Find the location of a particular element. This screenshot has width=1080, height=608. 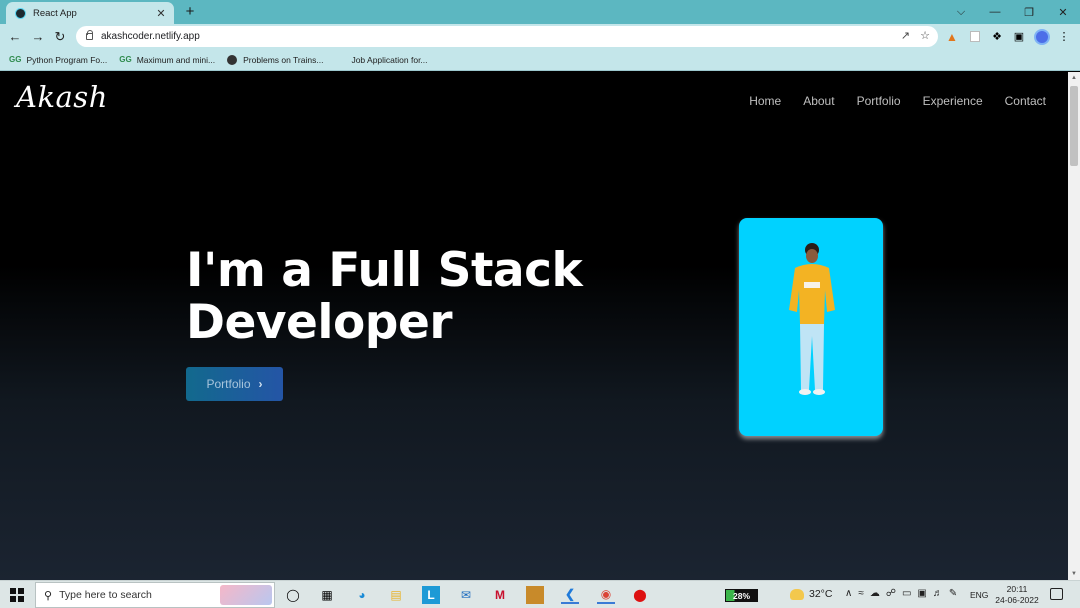

hero-title: I'm a Full Stack Developer is located at coordinates (384, 296).